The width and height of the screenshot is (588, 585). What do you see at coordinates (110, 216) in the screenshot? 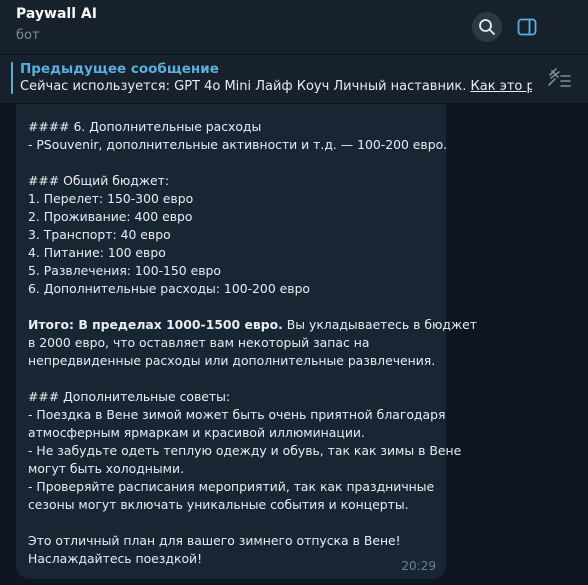
I see `budget-item: 2. Проживание: 400 евро` at bounding box center [110, 216].